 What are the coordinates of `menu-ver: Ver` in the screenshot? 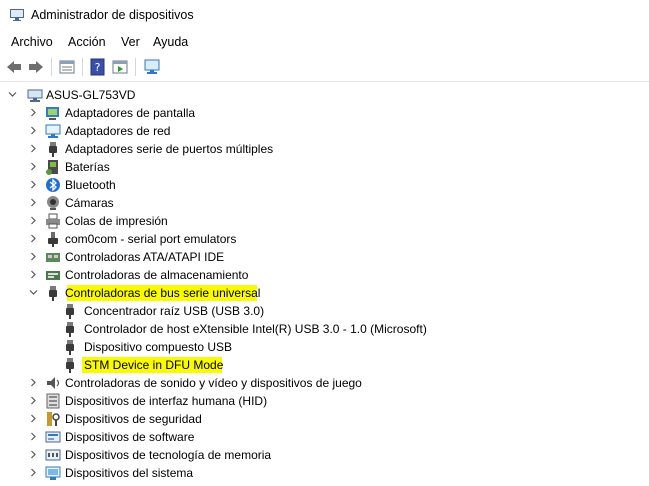 It's located at (130, 42).